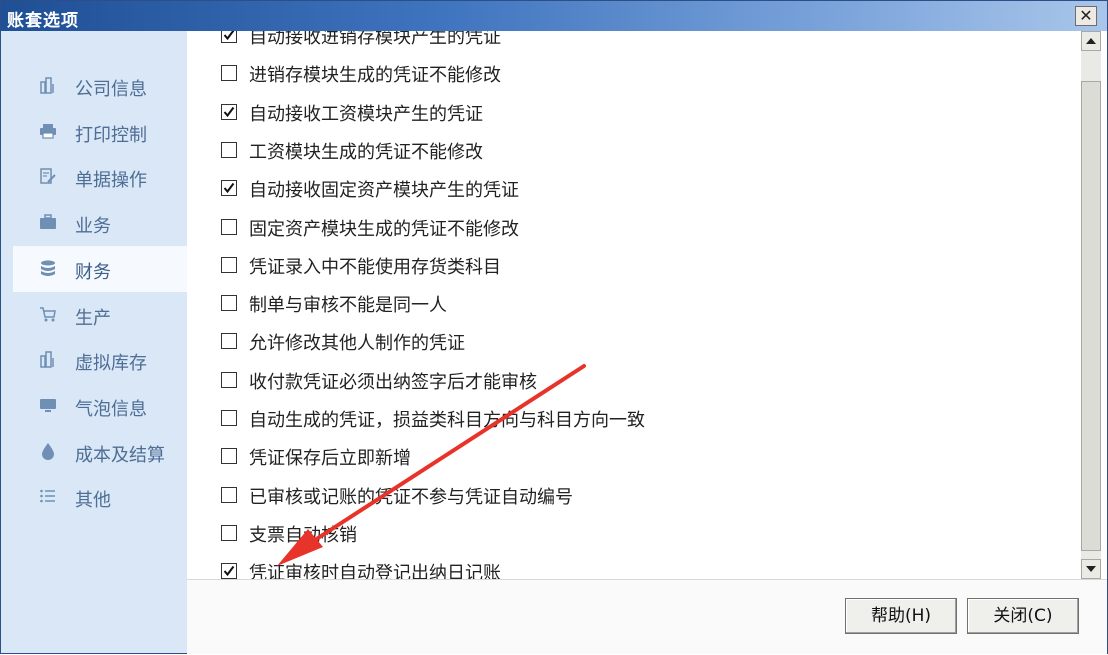 This screenshot has width=1108, height=655. Describe the element at coordinates (111, 89) in the screenshot. I see `sidebar-item-label: 公司信息` at that location.